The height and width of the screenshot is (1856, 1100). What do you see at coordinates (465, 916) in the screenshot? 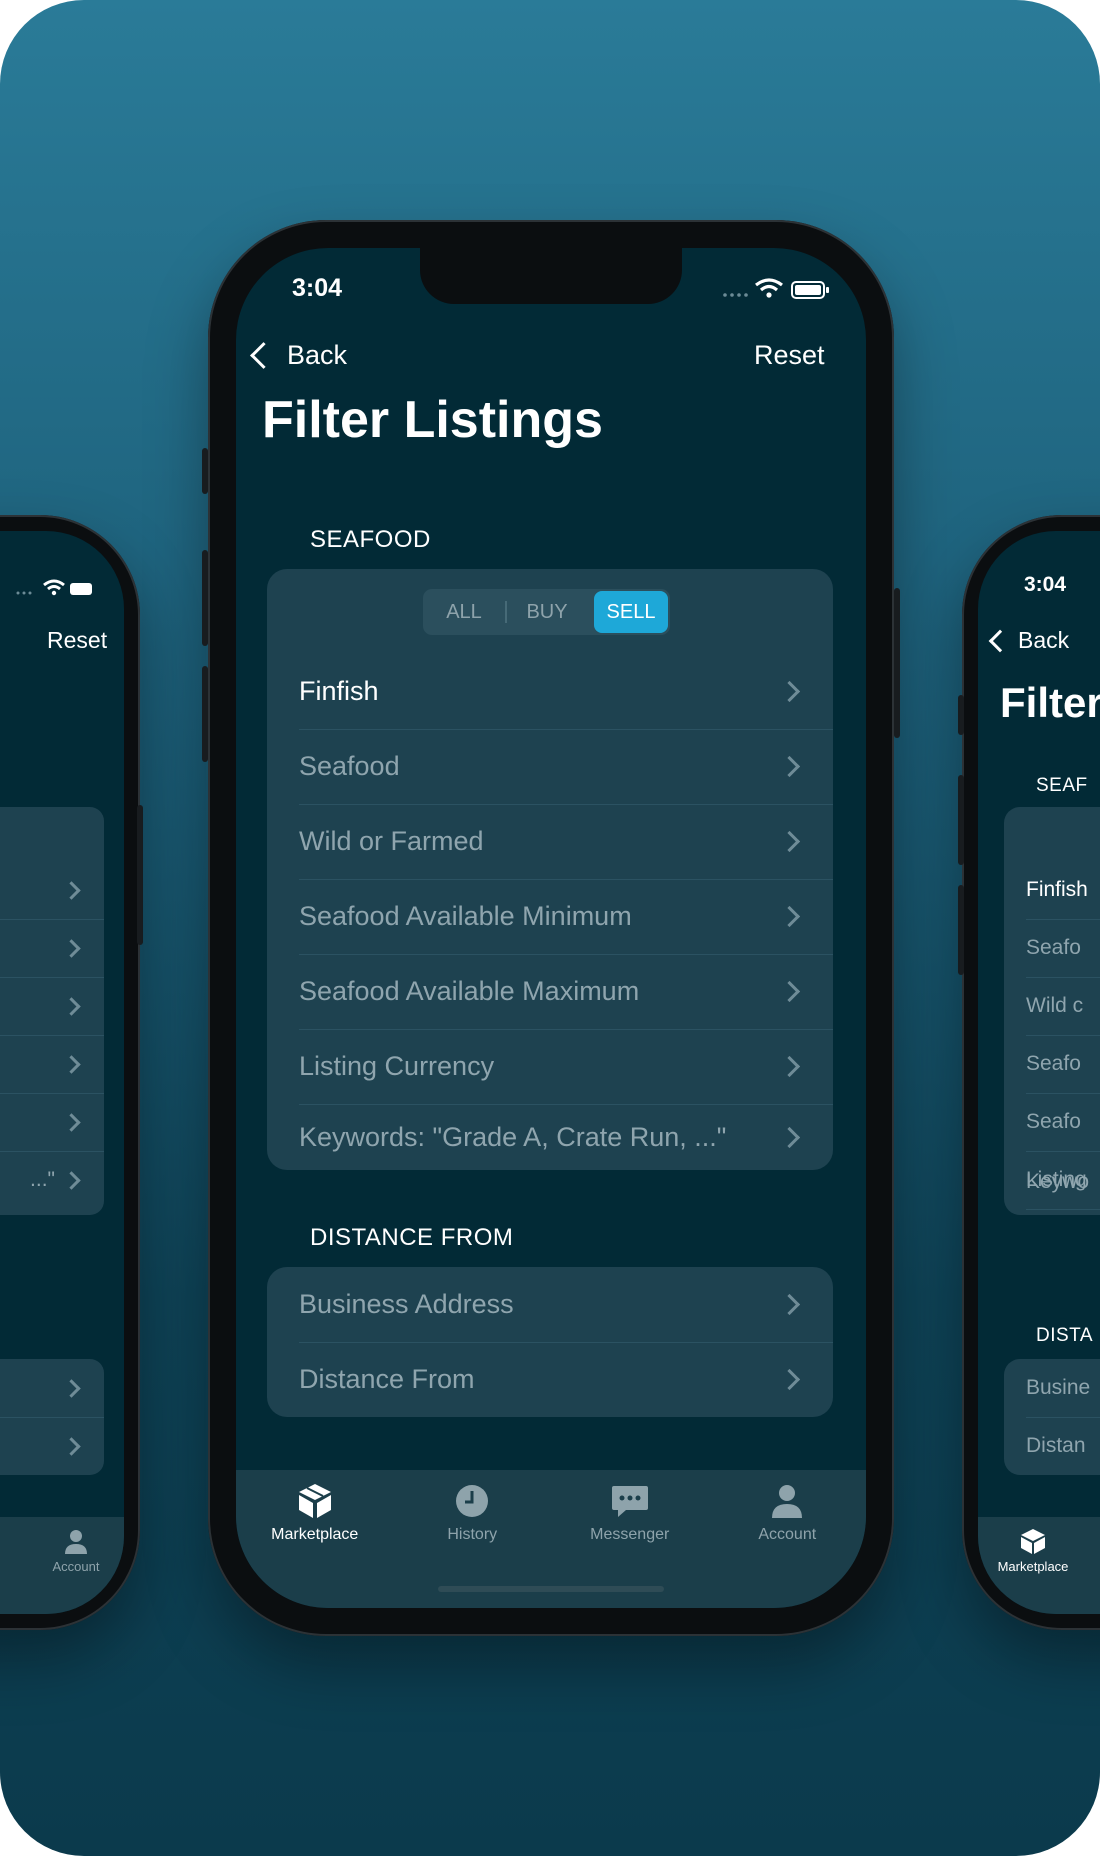
I see `filter-row-label: Seafood Available Minimum` at bounding box center [465, 916].